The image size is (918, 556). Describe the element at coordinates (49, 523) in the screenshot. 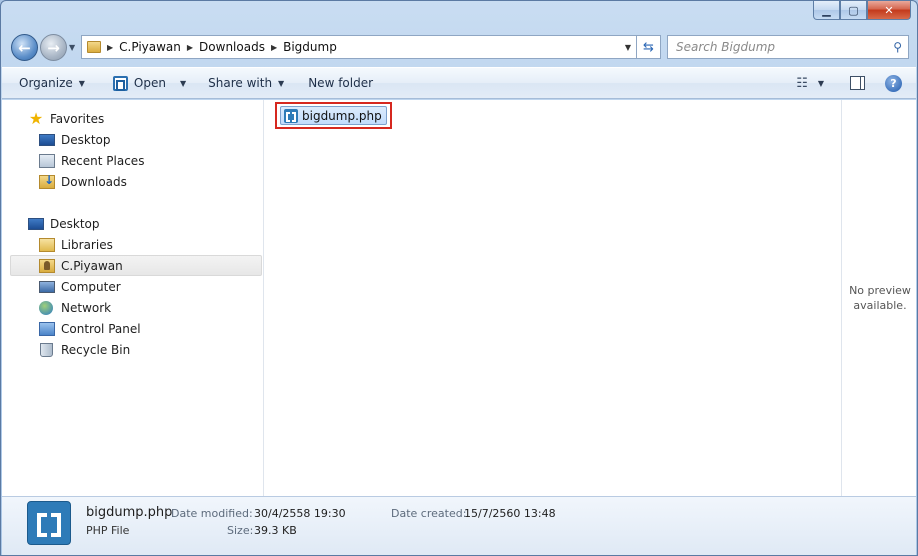

I see `brackets-file-large-icon` at that location.